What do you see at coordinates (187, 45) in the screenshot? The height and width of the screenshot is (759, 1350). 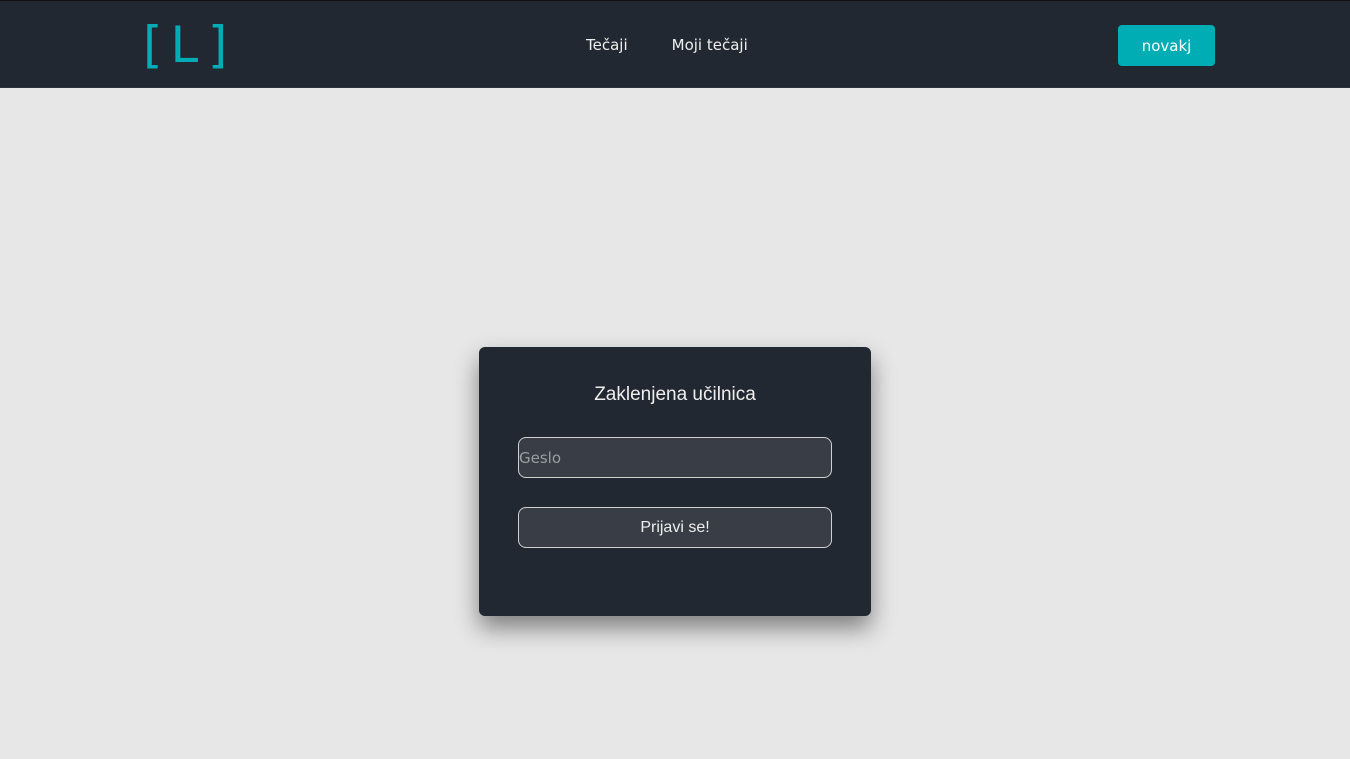 I see `site-logo: [L]` at bounding box center [187, 45].